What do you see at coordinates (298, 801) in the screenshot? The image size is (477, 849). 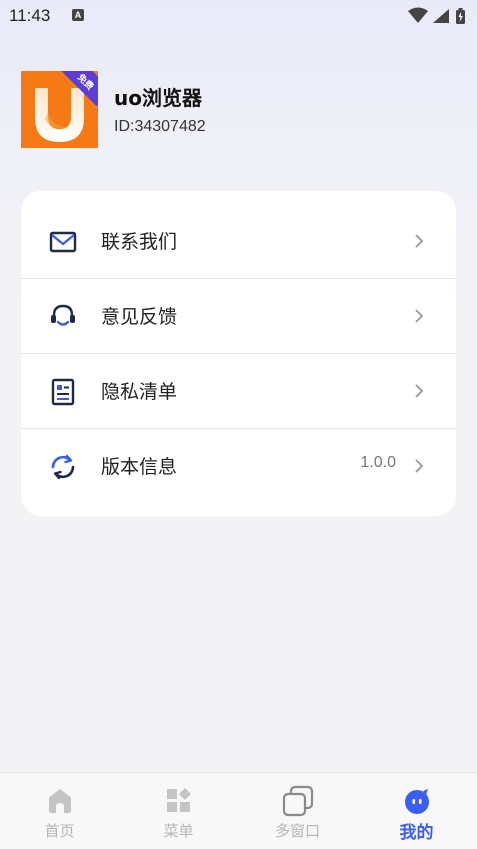 I see `windows-icon` at bounding box center [298, 801].